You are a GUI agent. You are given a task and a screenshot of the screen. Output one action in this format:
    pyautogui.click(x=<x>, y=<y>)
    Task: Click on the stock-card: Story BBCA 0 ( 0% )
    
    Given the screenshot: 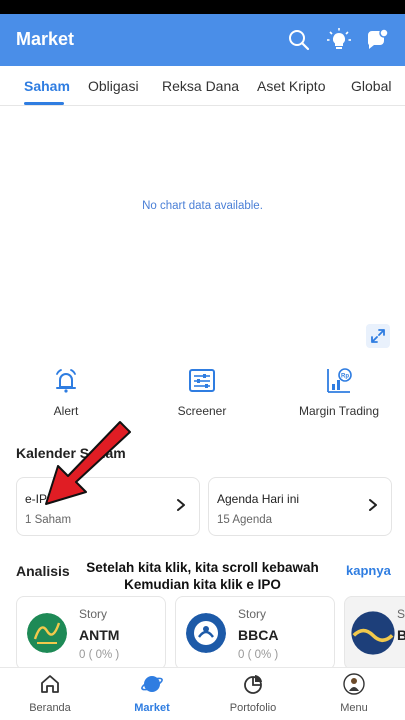 What is the action you would take?
    pyautogui.click(x=255, y=633)
    